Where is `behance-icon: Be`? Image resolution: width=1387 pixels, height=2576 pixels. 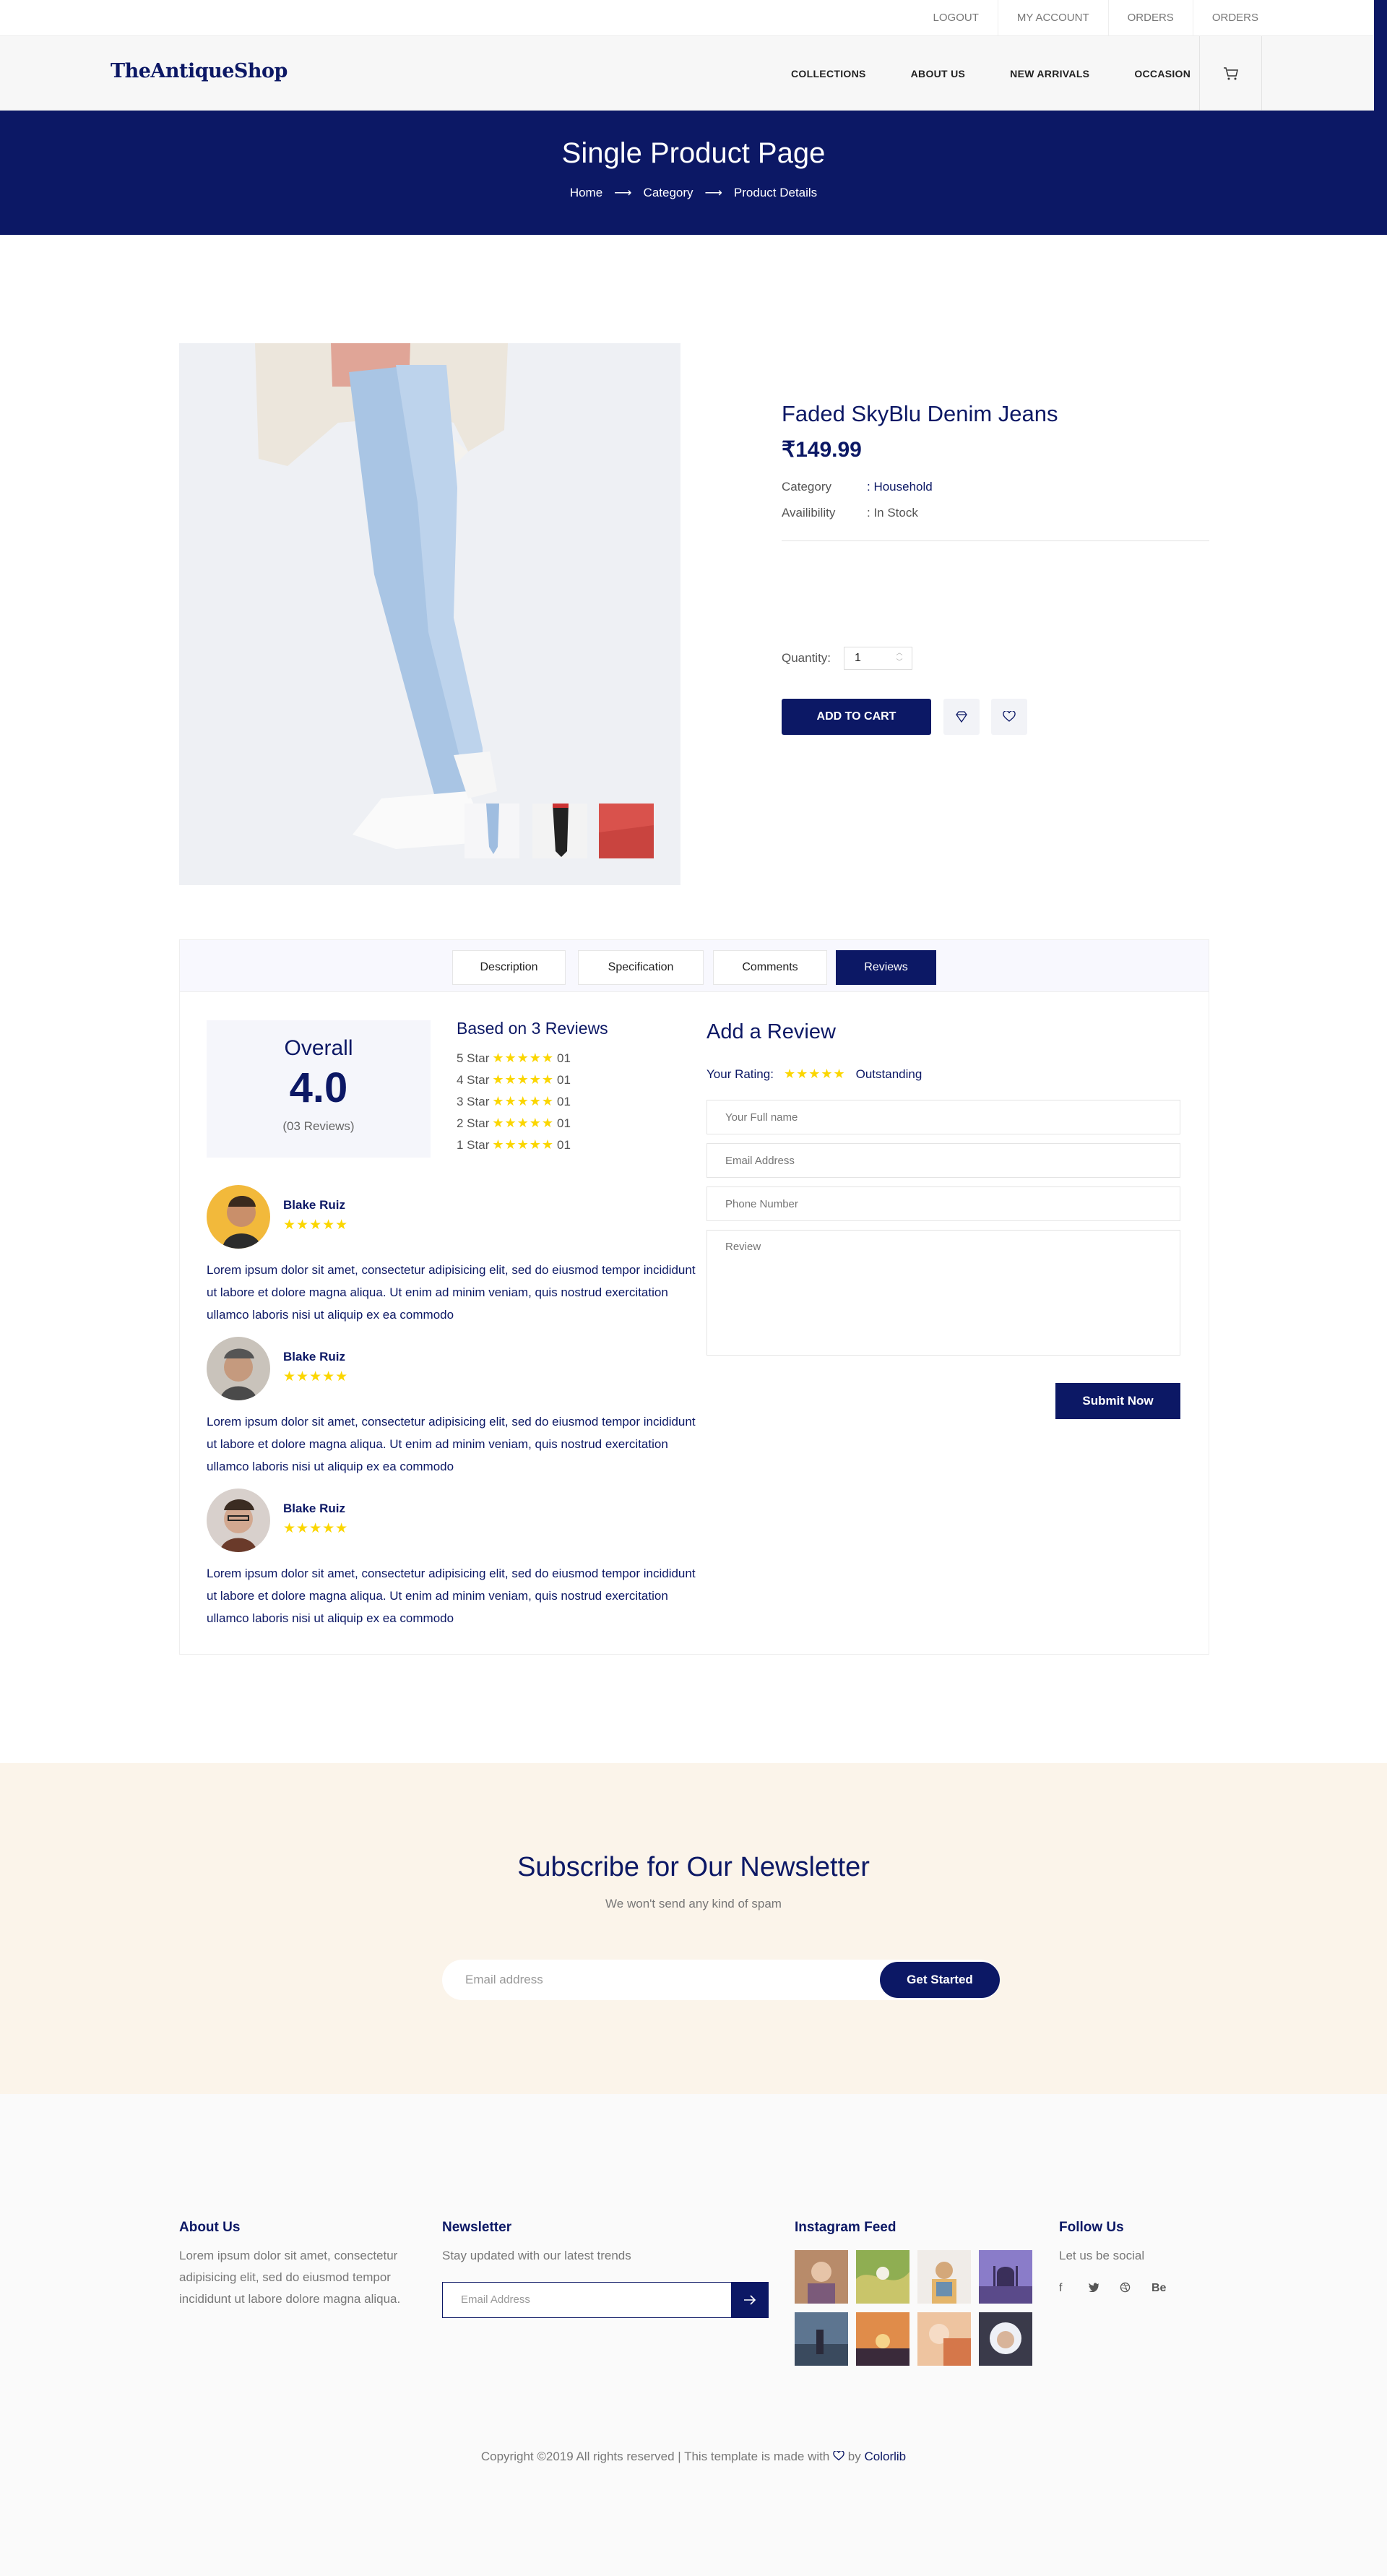 behance-icon: Be is located at coordinates (1158, 2288).